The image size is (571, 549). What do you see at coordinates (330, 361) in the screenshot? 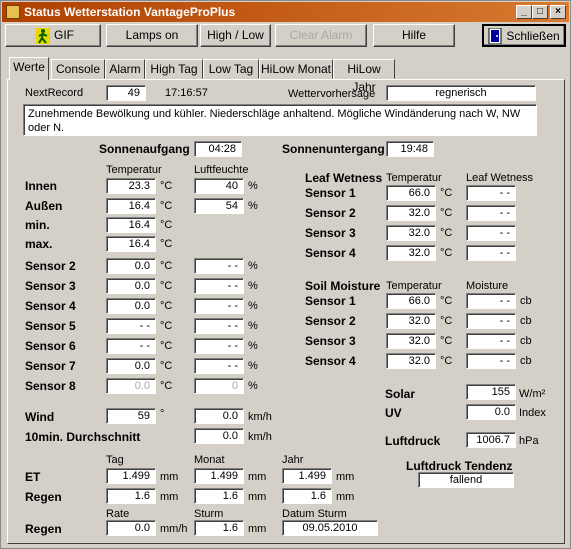
I see `soil-sensor-label: Sensor 4` at bounding box center [330, 361].